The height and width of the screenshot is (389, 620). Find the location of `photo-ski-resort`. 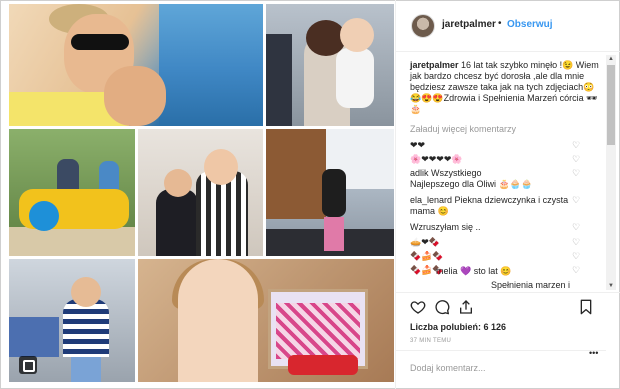

photo-ski-resort is located at coordinates (330, 192).